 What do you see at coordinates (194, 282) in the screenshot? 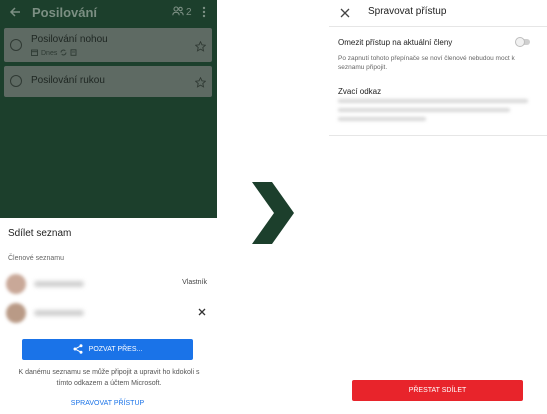
I see `member-role: Vlastník` at bounding box center [194, 282].